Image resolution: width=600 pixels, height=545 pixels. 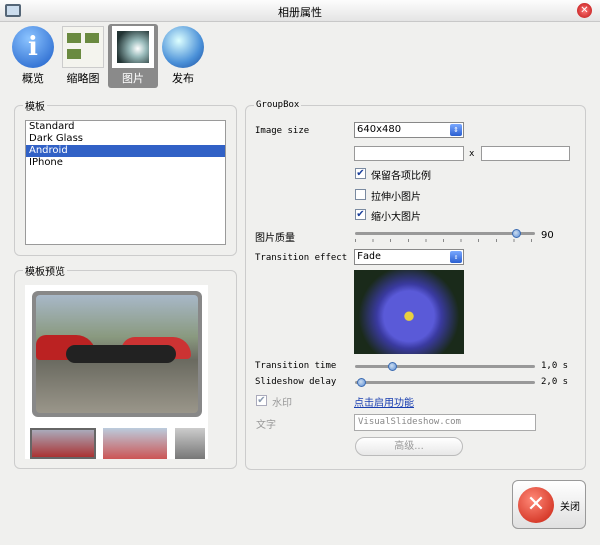 I want to click on image-size-label: Image size, so click(x=282, y=131).